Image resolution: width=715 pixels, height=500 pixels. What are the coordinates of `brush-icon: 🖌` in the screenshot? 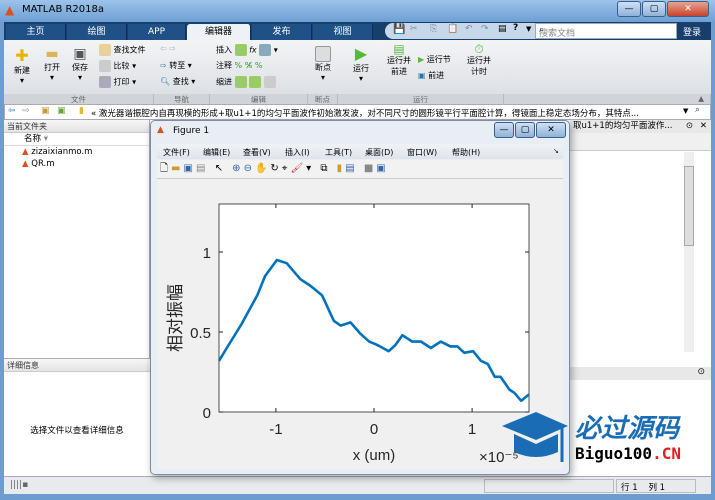 It's located at (298, 168).